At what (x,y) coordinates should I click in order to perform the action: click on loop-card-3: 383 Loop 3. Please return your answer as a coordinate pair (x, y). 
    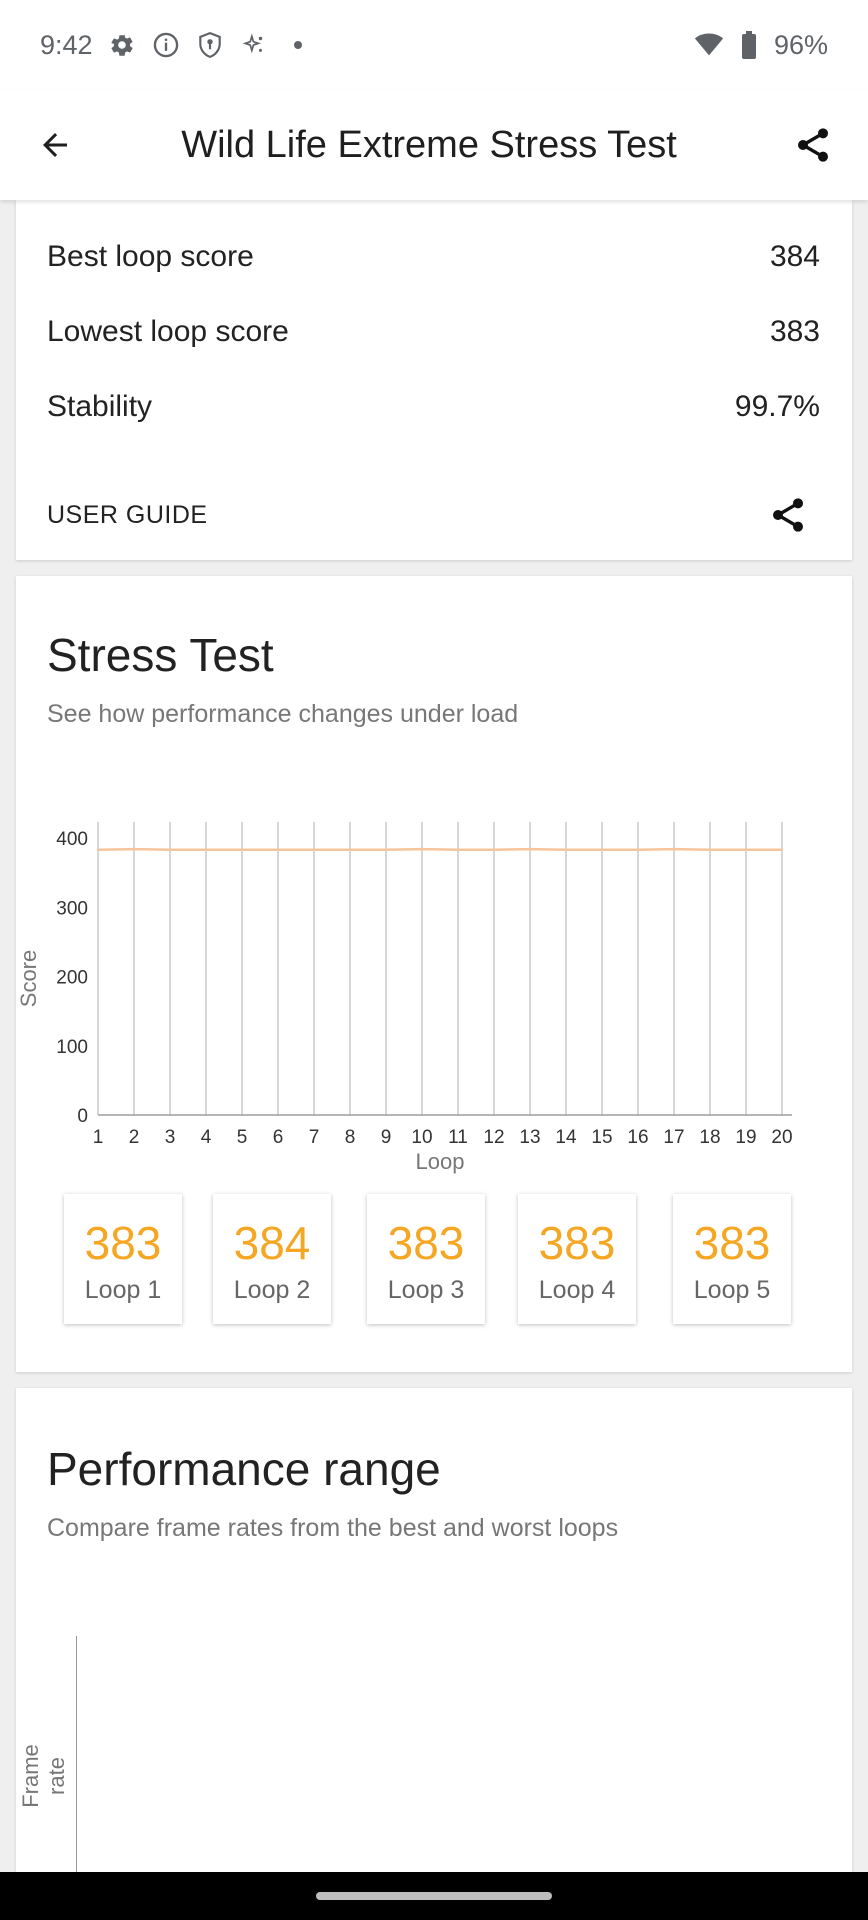
    Looking at the image, I should click on (426, 1259).